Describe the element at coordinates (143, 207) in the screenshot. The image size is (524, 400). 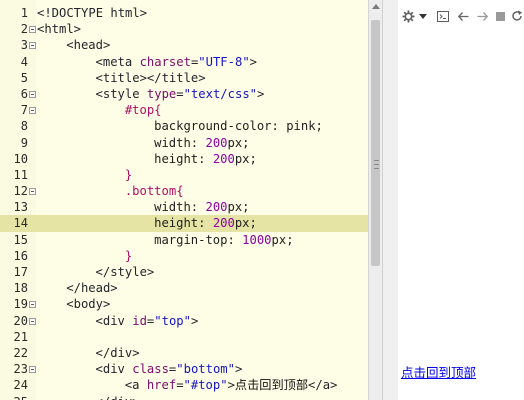
I see `code-text: width: 200px;` at that location.